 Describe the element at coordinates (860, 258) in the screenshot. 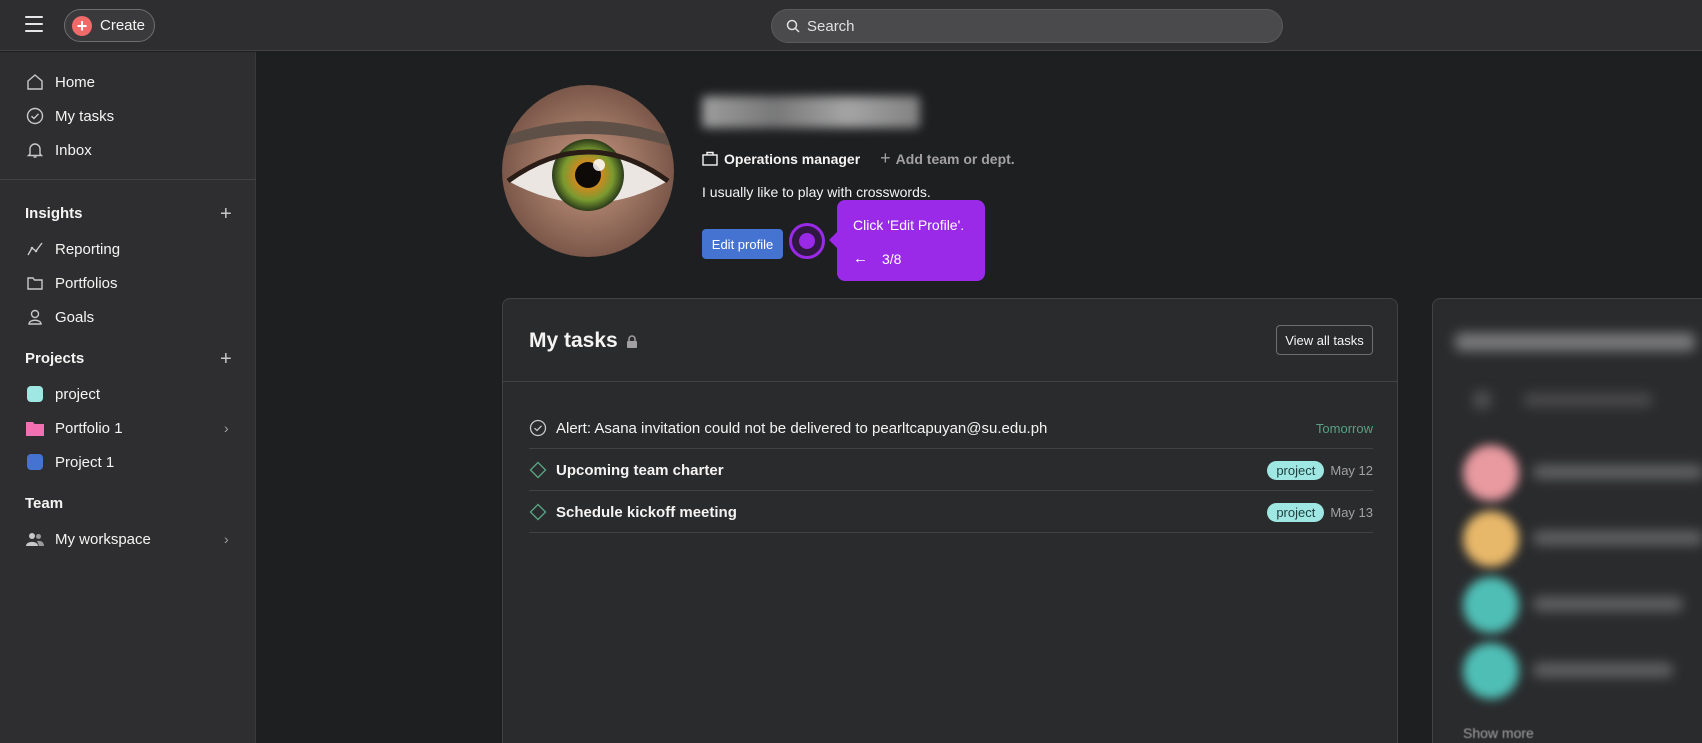

I see `arrow-left-icon: ←` at that location.